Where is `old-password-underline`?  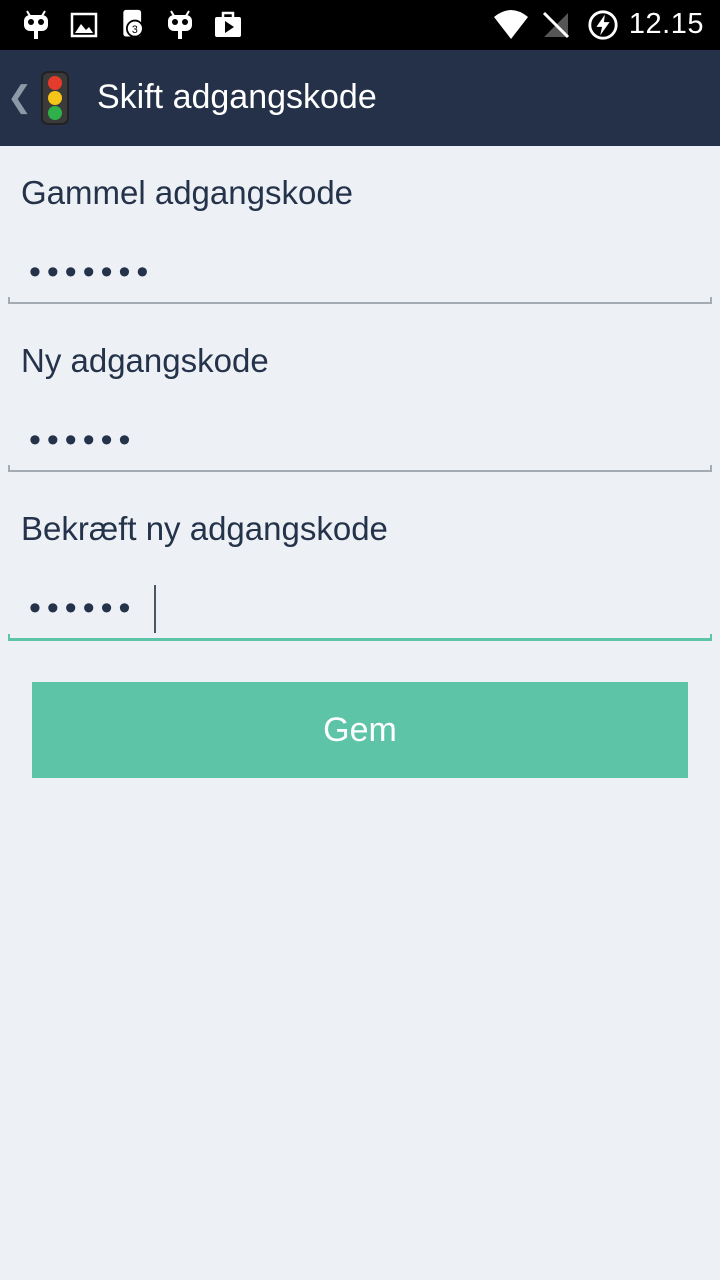
old-password-underline is located at coordinates (360, 300).